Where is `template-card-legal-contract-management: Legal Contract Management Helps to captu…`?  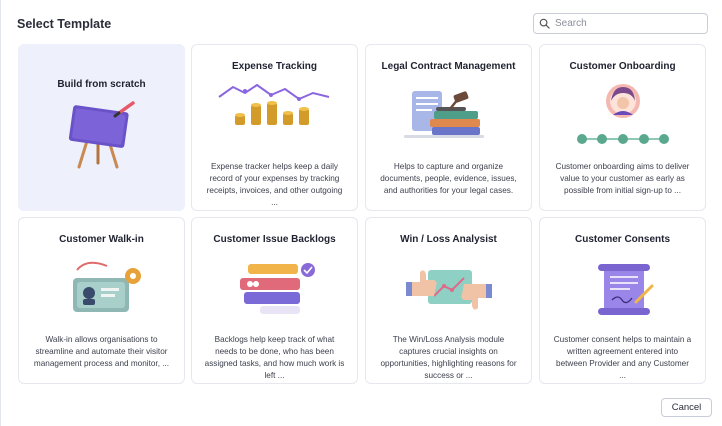 template-card-legal-contract-management: Legal Contract Management Helps to captu… is located at coordinates (448, 127).